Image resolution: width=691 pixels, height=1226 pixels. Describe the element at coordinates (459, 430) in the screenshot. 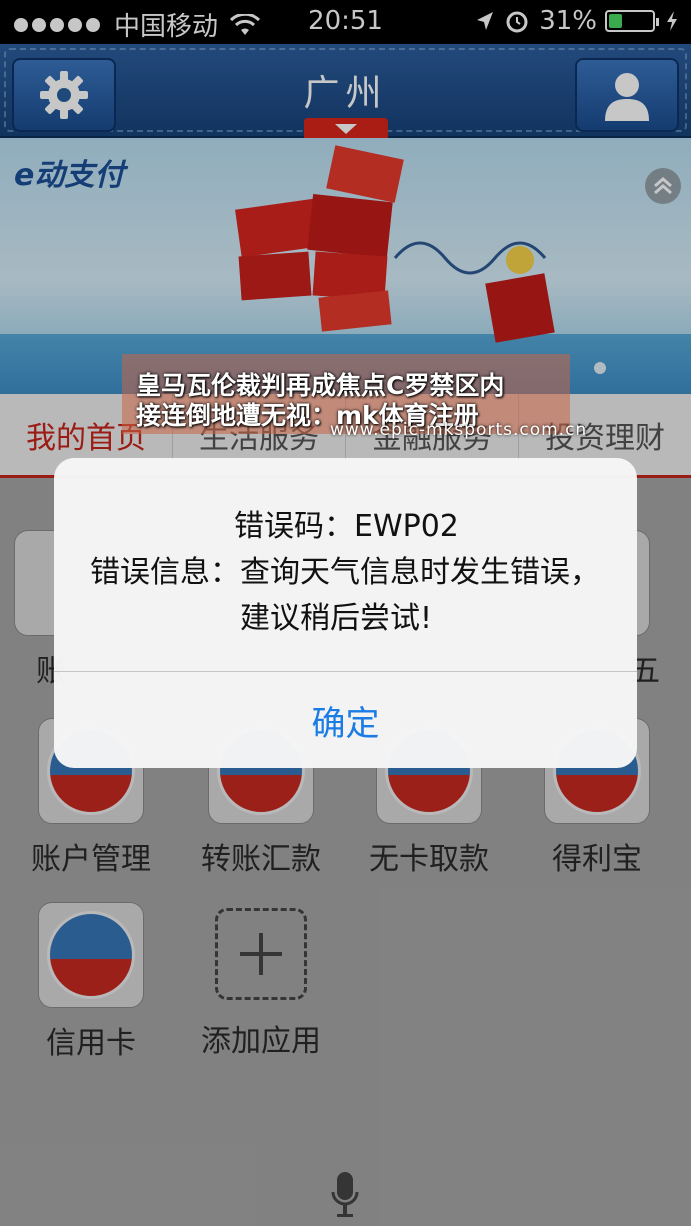

I see `watermark-url: www.epic-mksports.com.cn` at that location.